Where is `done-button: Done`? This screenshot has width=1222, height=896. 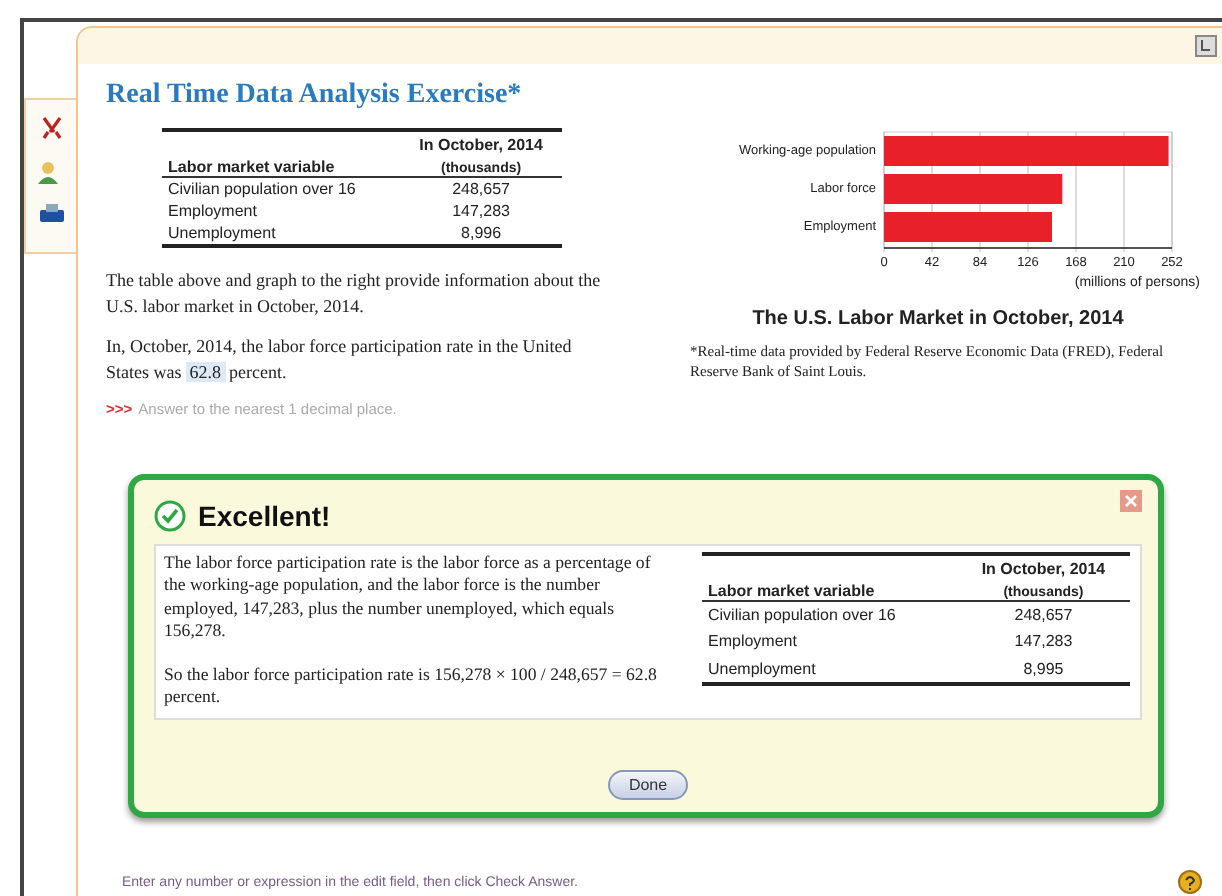 done-button: Done is located at coordinates (648, 785).